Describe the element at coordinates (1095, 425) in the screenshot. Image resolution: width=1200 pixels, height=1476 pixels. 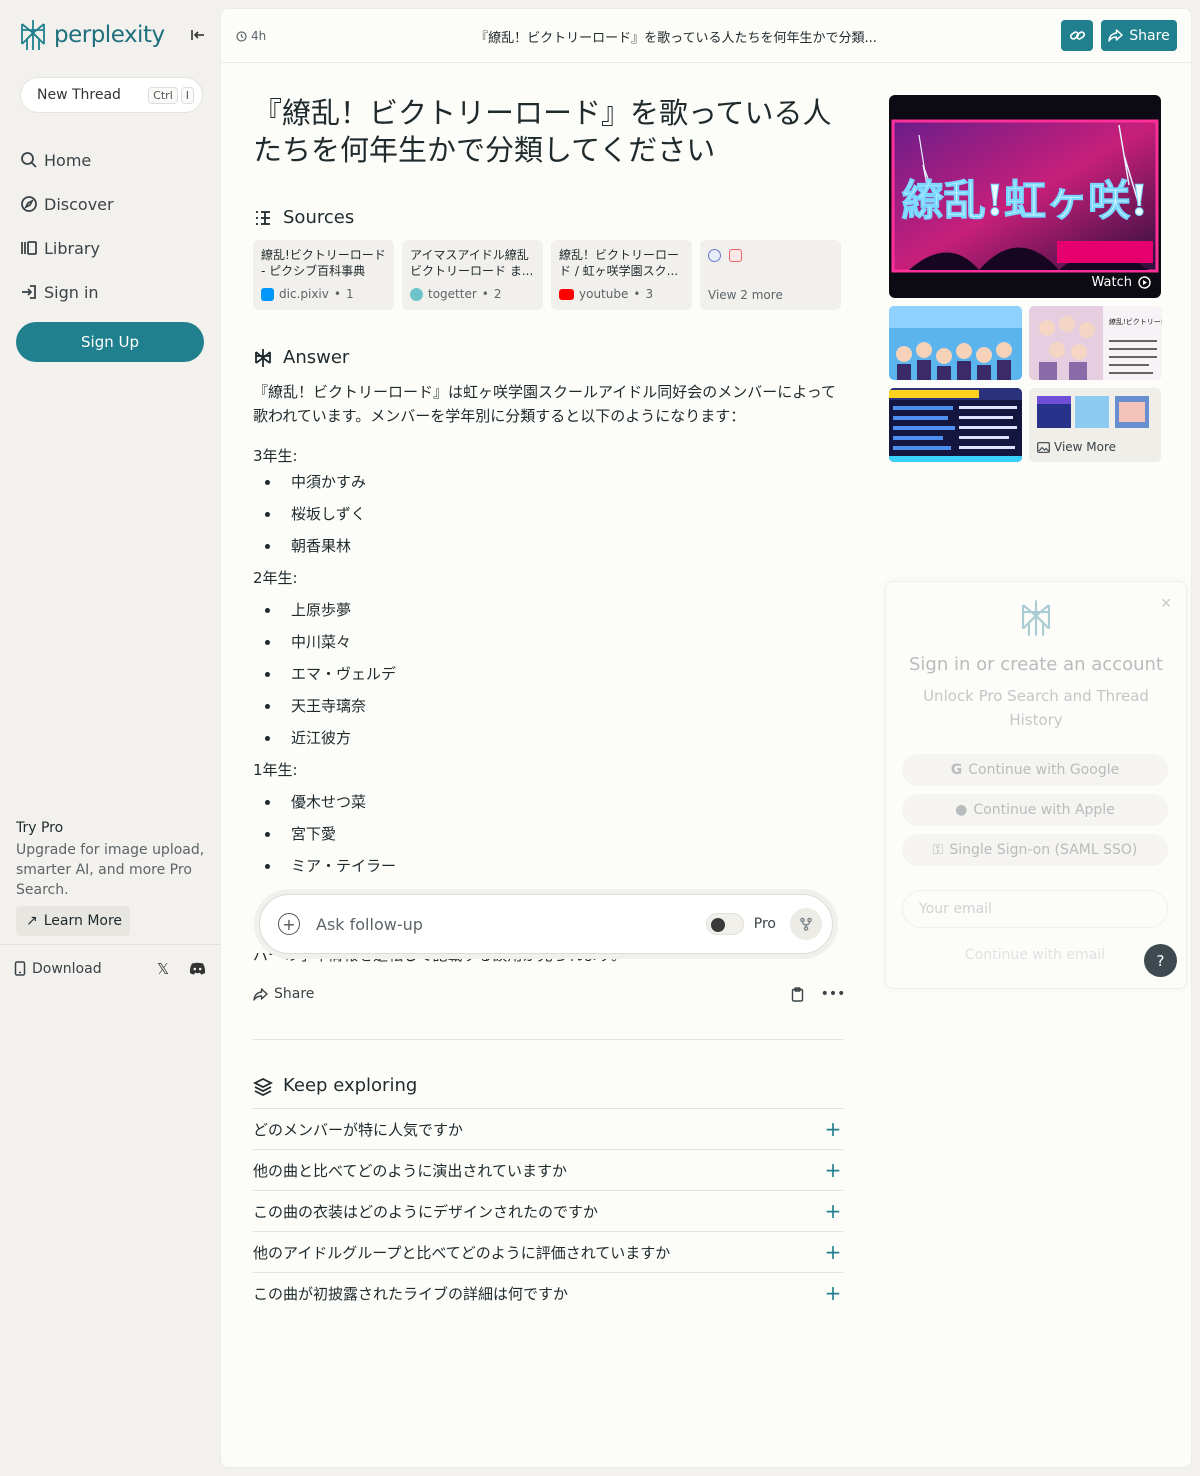
I see `view-more-images-card: View More` at that location.